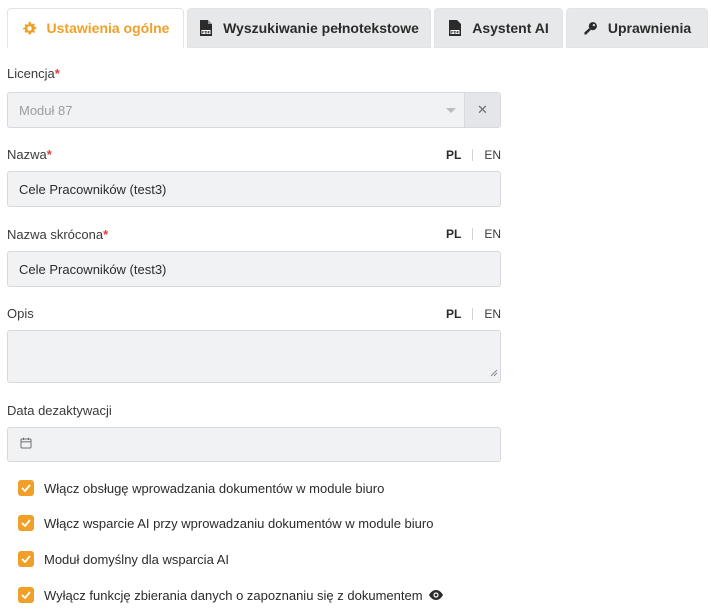 The height and width of the screenshot is (615, 713). I want to click on short-name-input: Cele Pracowników (test3), so click(254, 269).